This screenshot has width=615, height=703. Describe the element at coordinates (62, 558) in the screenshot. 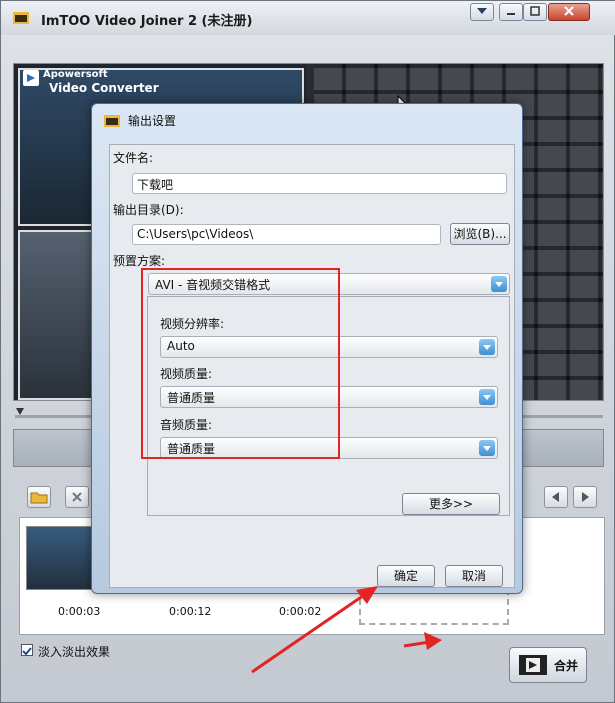

I see `clip-thumbnail` at that location.